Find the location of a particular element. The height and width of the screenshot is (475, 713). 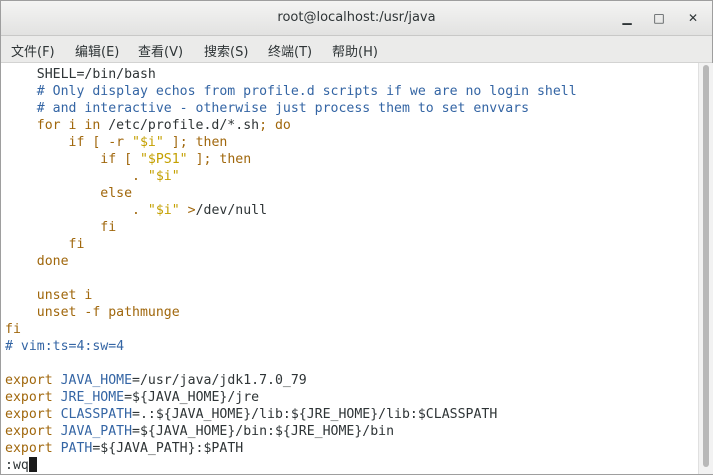

terminal-line: if [ -r "$i" ]; then is located at coordinates (116, 142).